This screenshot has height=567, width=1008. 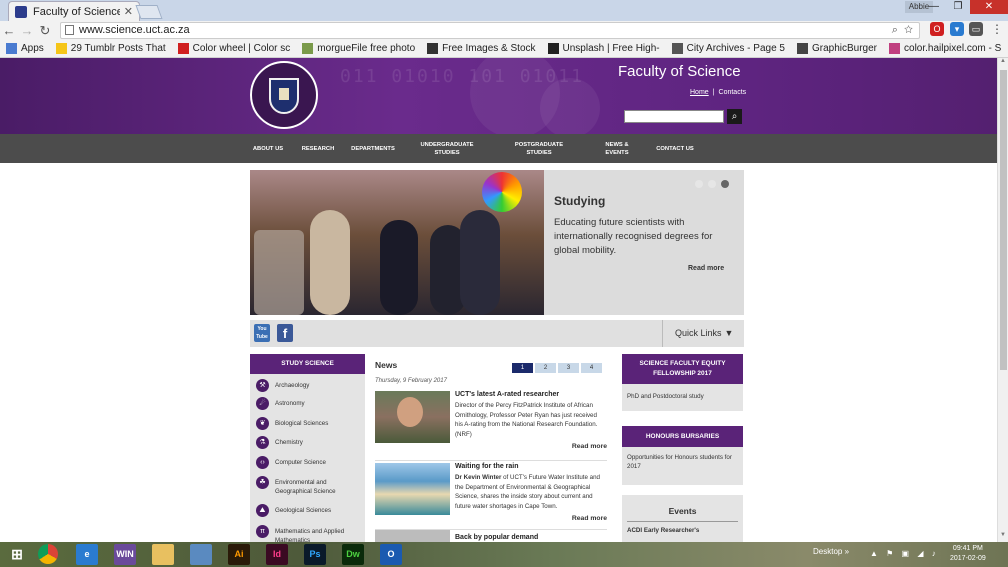 What do you see at coordinates (908, 30) in the screenshot?
I see `bookmark-star-icon: ☆` at bounding box center [908, 30].